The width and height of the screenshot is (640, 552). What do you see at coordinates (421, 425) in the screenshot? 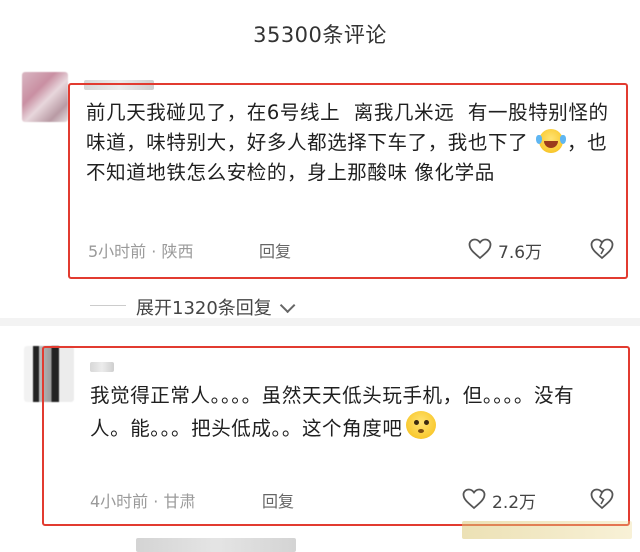
I see `sweat-face-emoji-icon` at bounding box center [421, 425].